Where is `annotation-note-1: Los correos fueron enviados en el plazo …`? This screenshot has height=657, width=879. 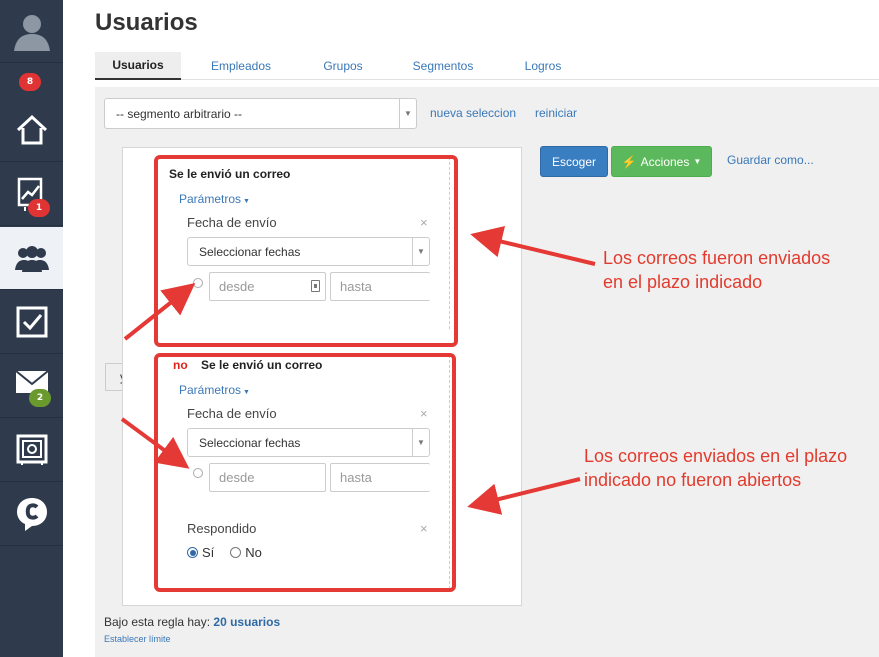 annotation-note-1: Los correos fueron enviados en el plazo … is located at coordinates (717, 270).